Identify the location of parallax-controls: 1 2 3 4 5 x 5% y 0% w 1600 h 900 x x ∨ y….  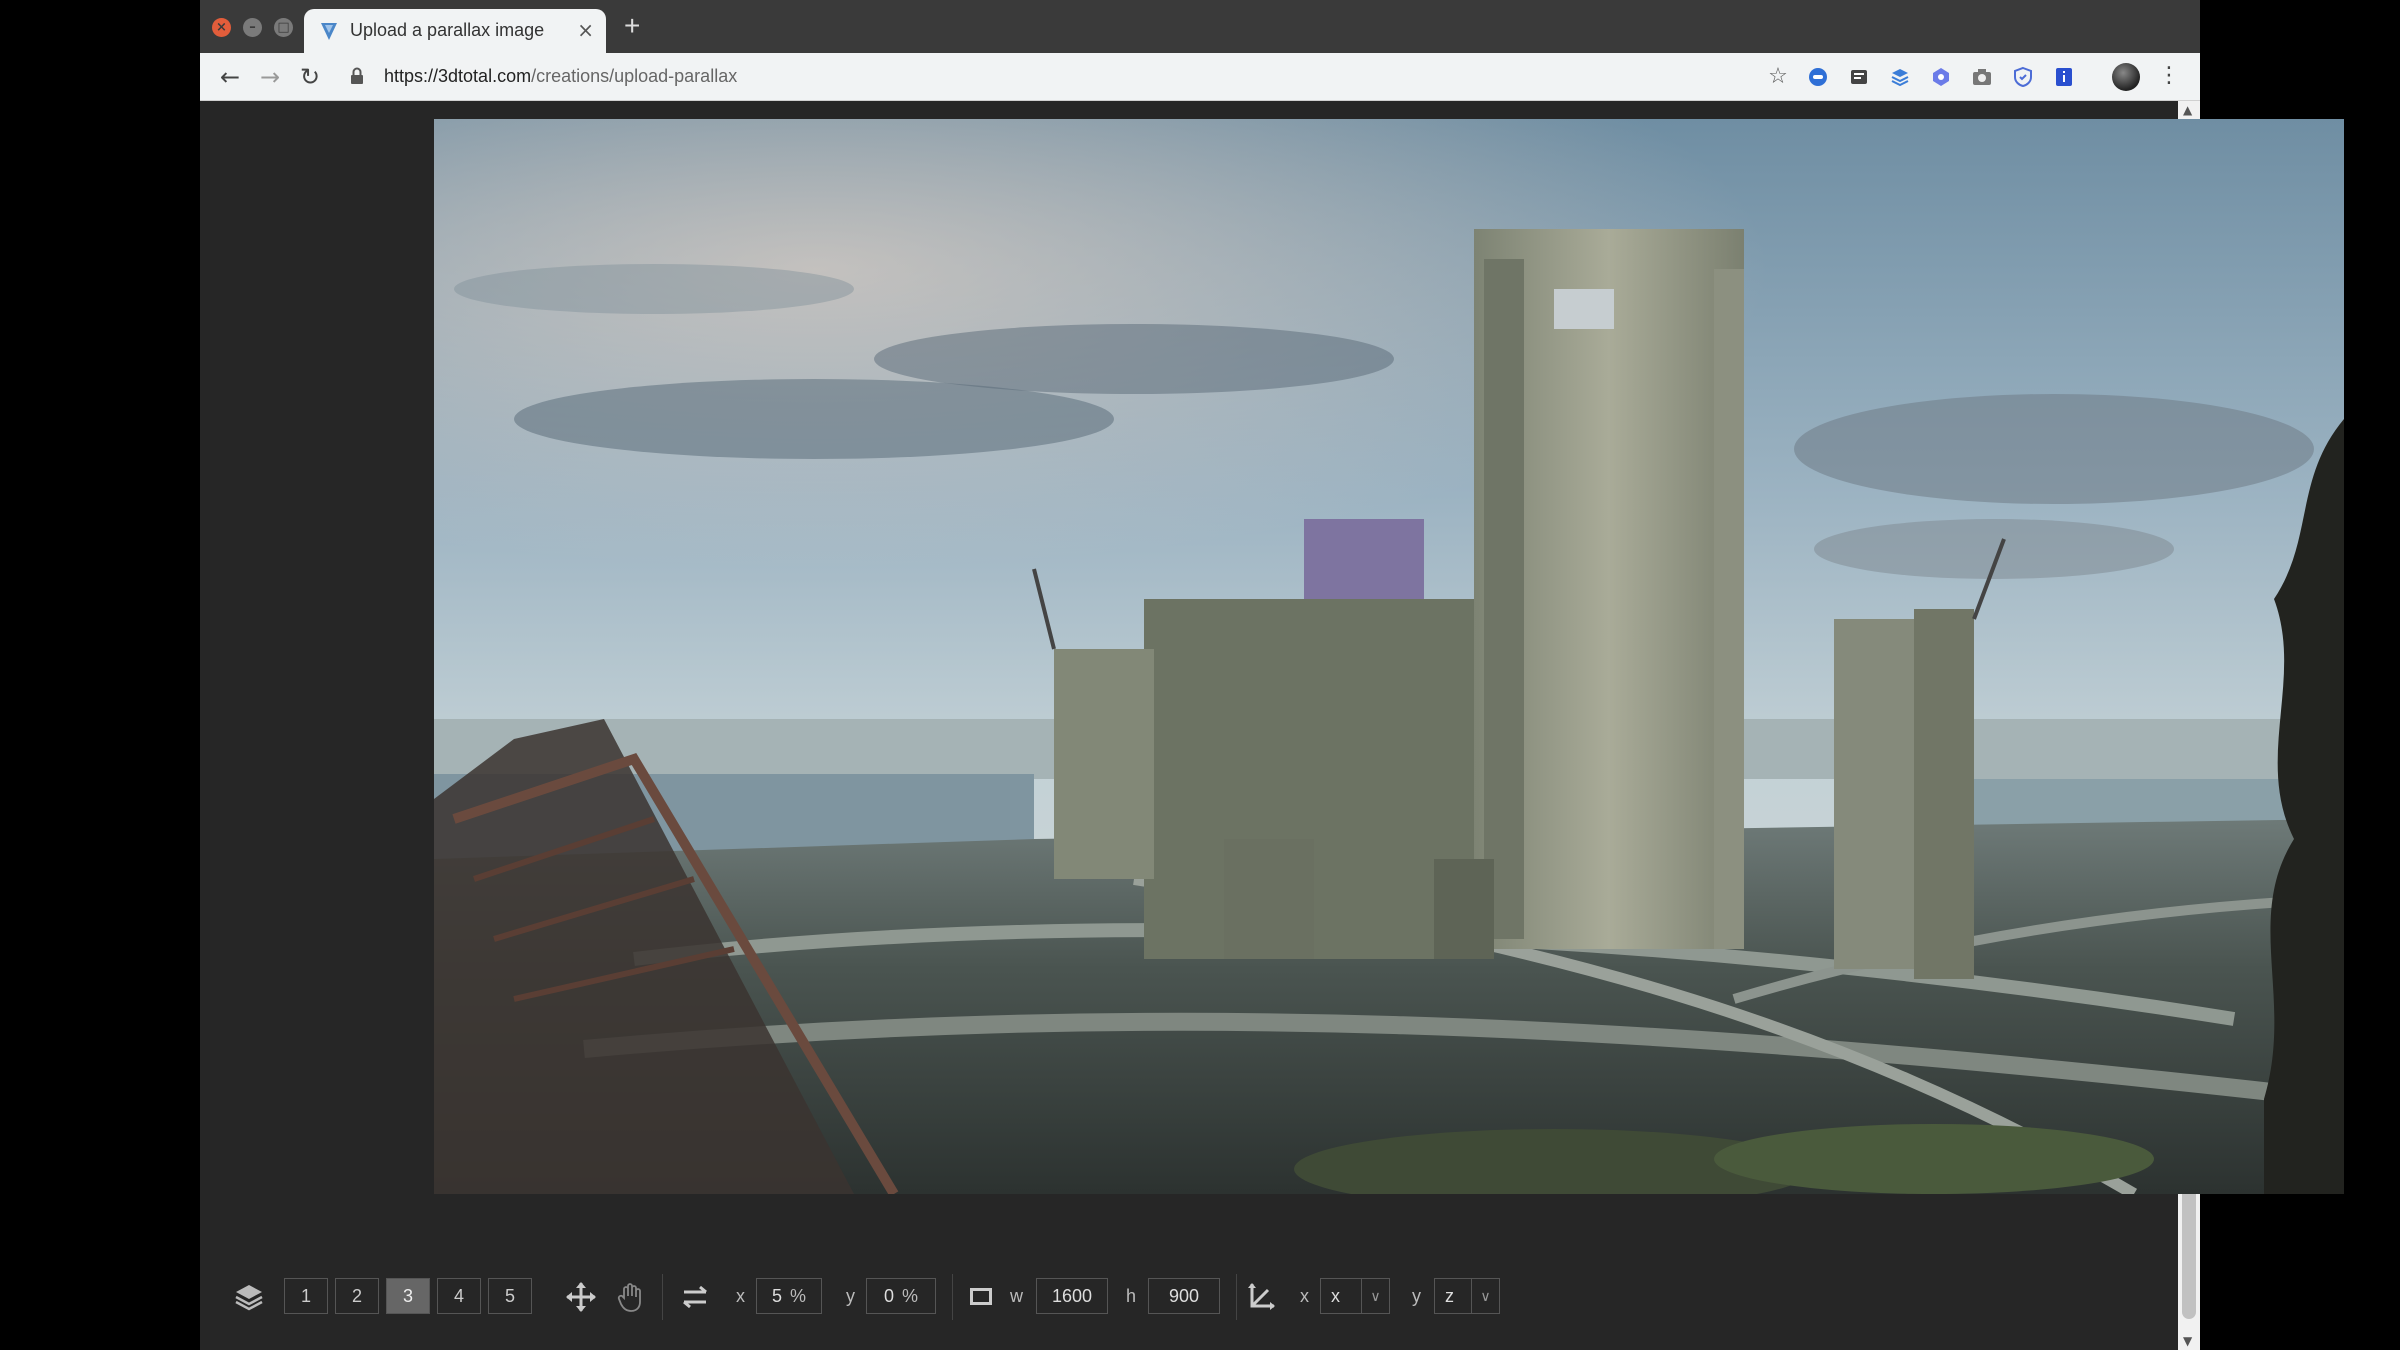
(1189, 1297).